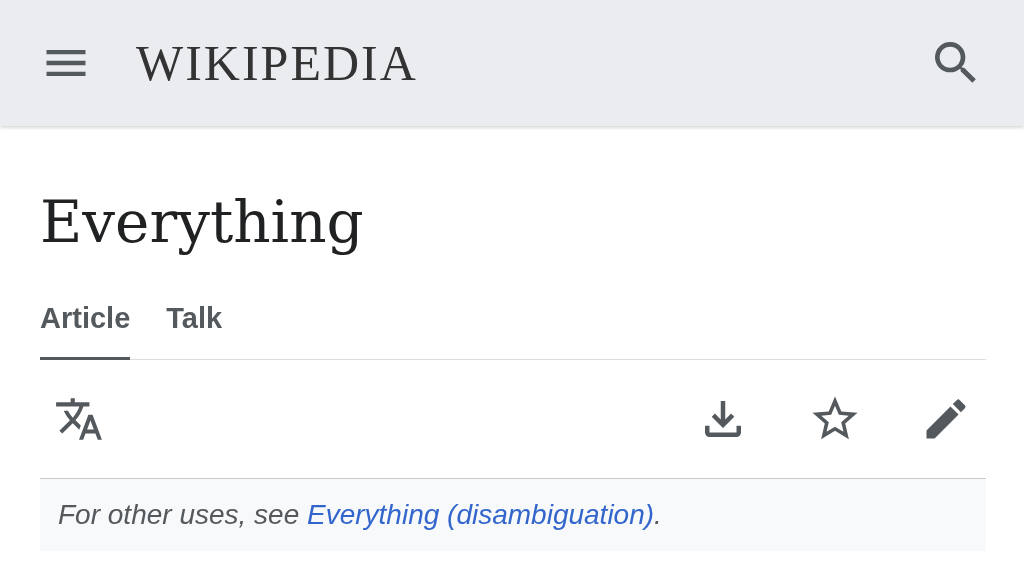 The height and width of the screenshot is (585, 1024). Describe the element at coordinates (194, 330) in the screenshot. I see `tab: Talk` at that location.